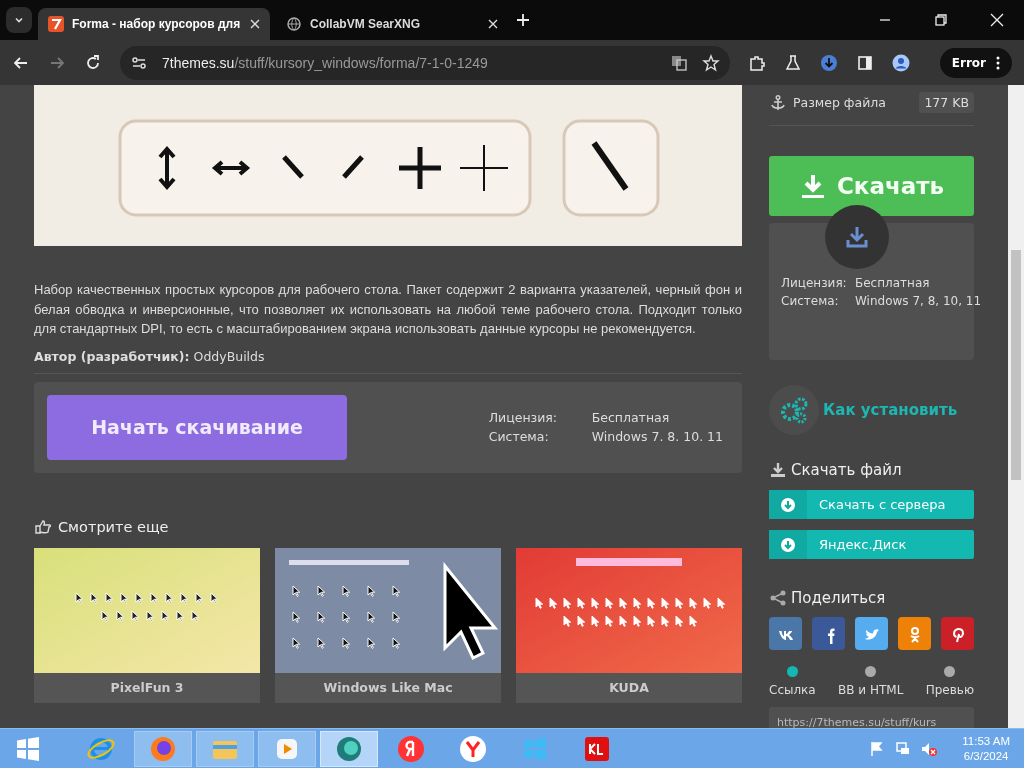  What do you see at coordinates (914, 633) in the screenshot?
I see `ok-logo-icon` at bounding box center [914, 633].